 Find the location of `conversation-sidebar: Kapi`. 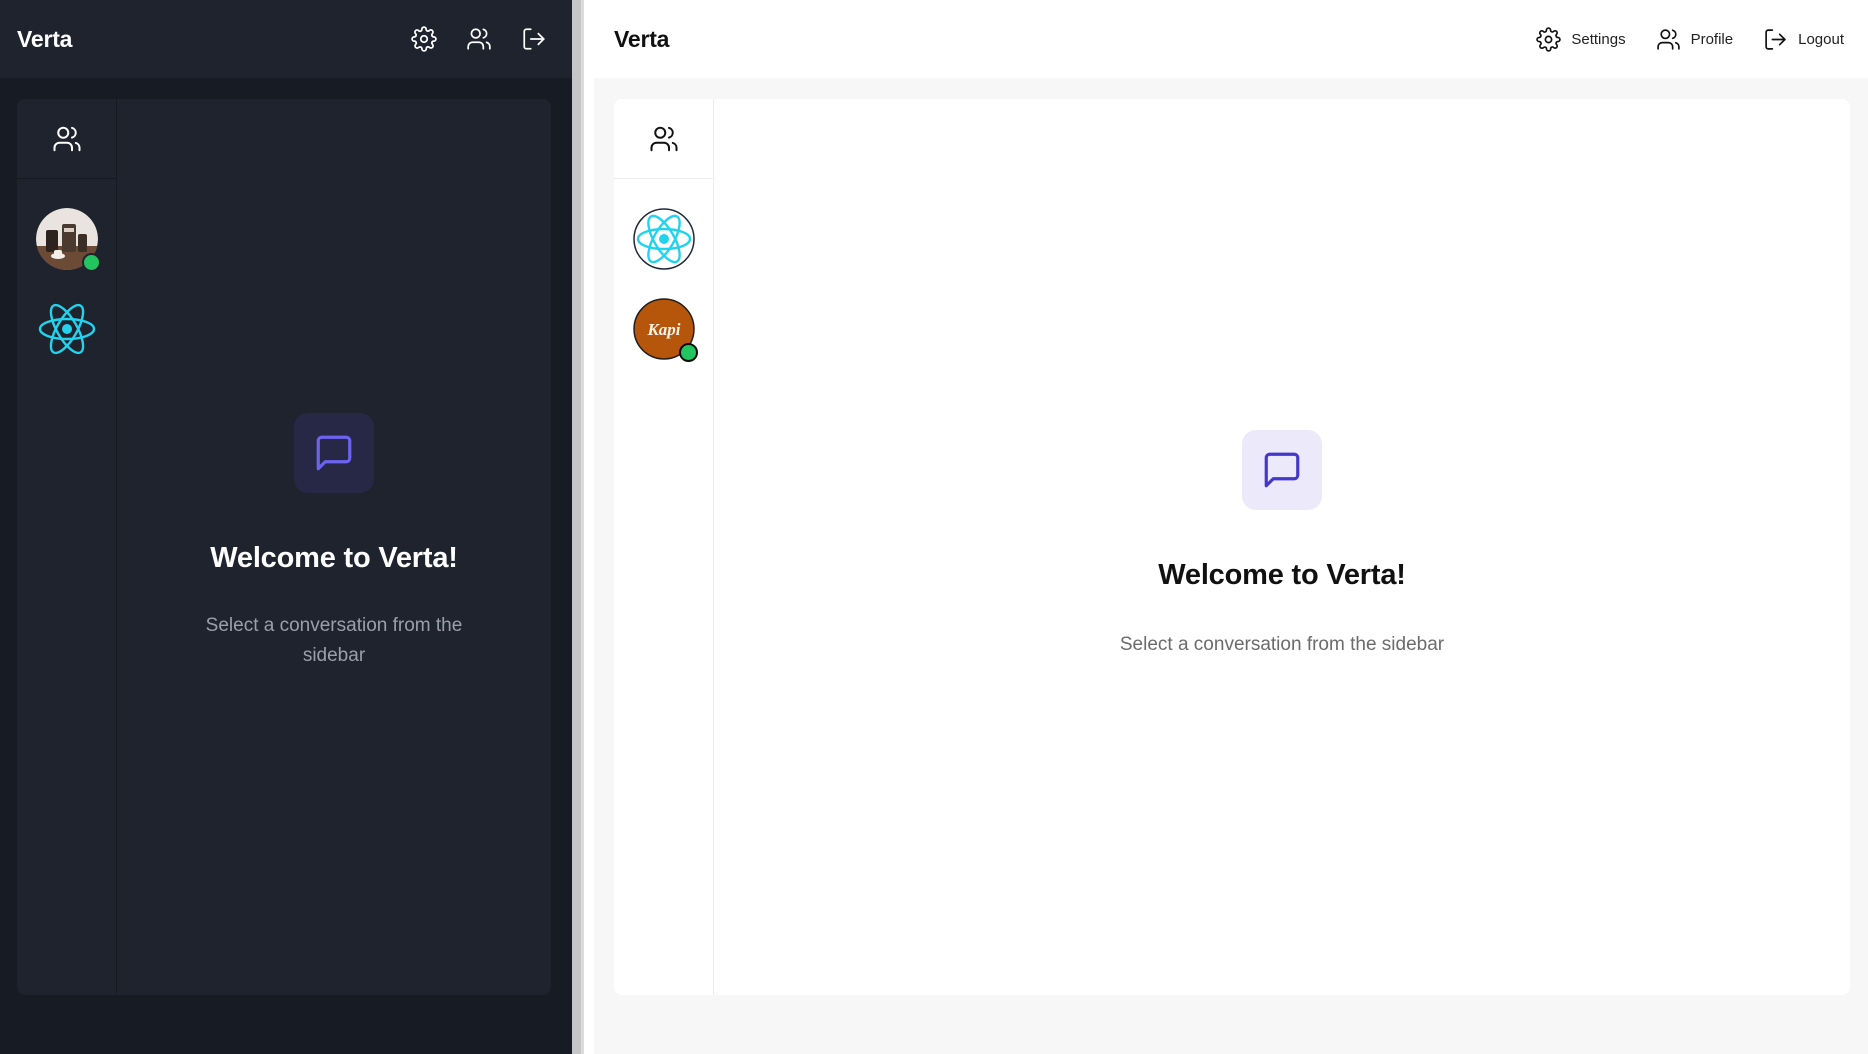

conversation-sidebar: Kapi is located at coordinates (664, 547).